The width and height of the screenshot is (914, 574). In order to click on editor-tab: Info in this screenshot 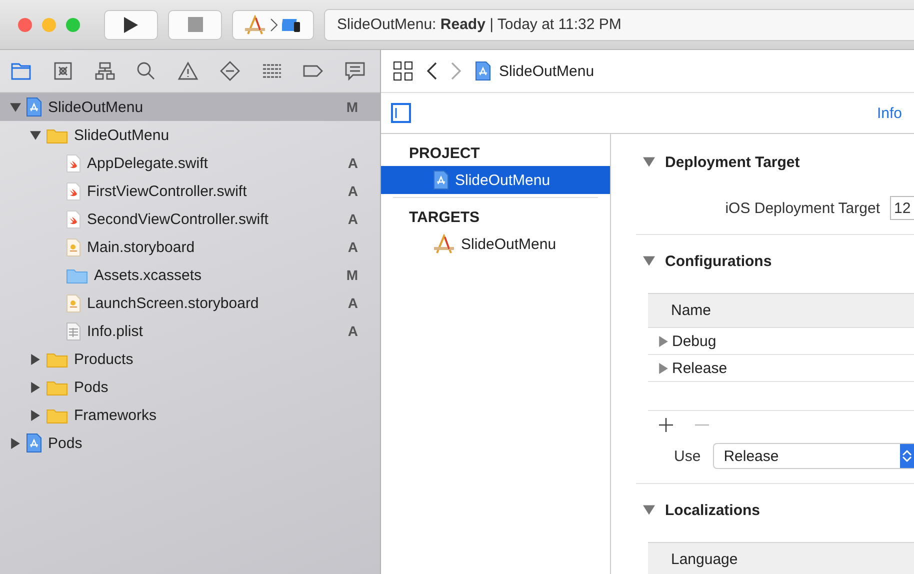, I will do `click(889, 113)`.